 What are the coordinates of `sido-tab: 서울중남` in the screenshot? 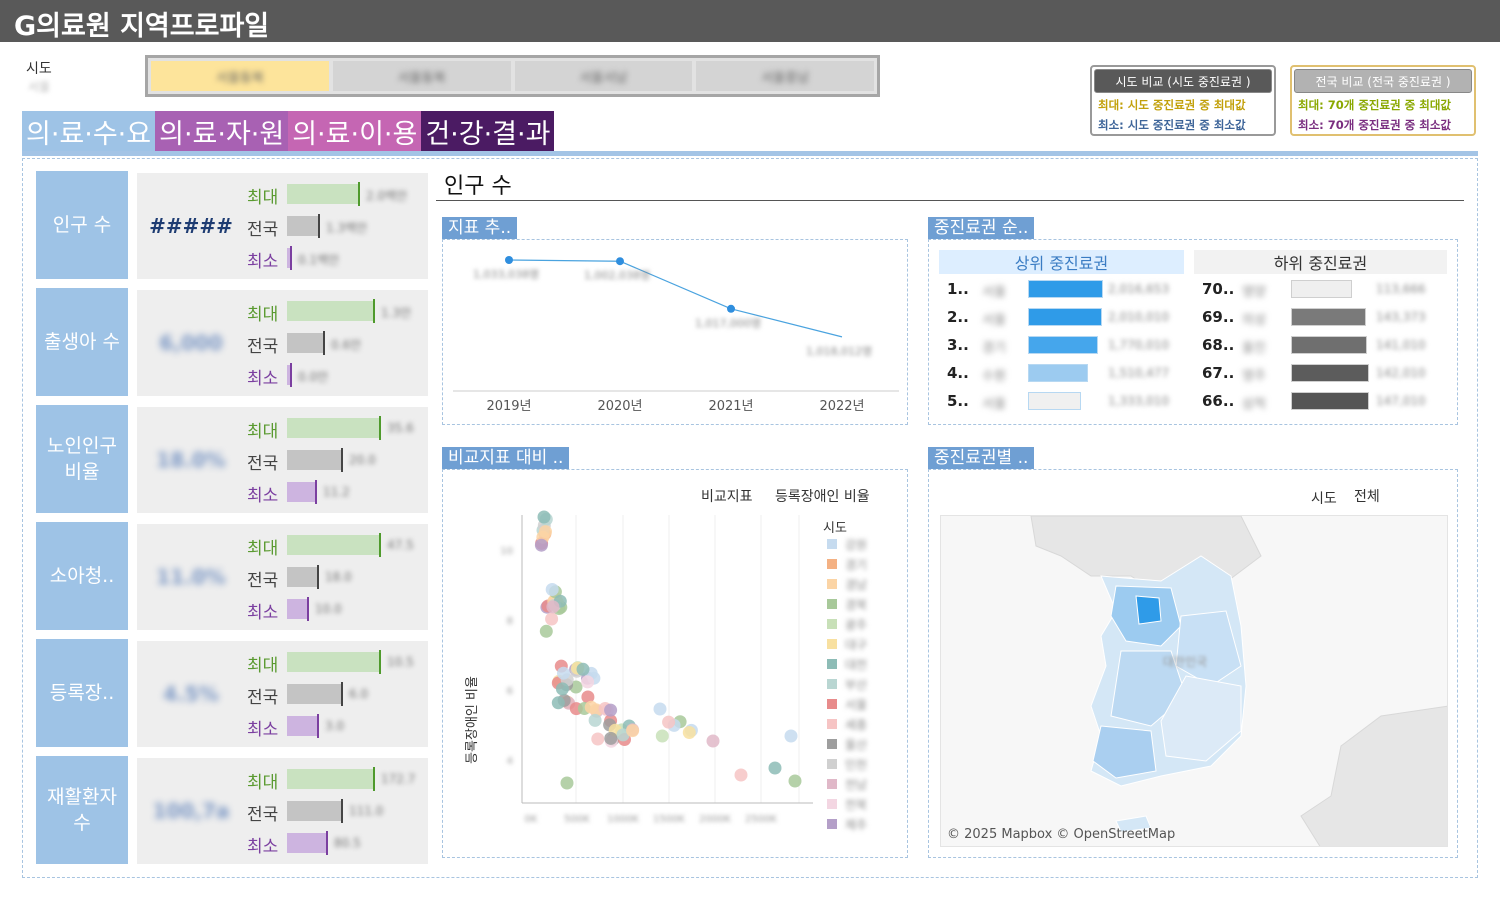 It's located at (785, 76).